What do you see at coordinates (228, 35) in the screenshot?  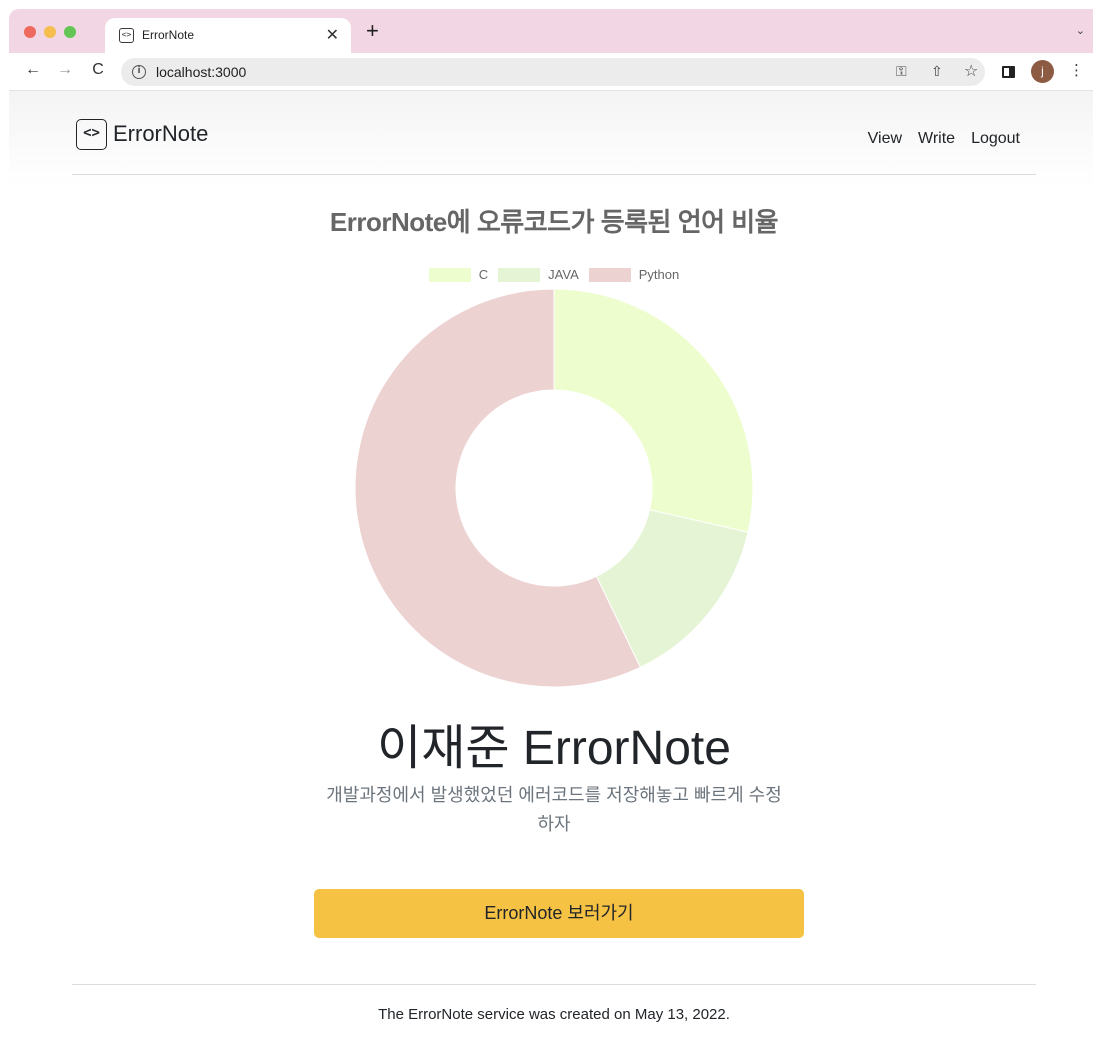 I see `browser-tab: <> ErrorNote ✕` at bounding box center [228, 35].